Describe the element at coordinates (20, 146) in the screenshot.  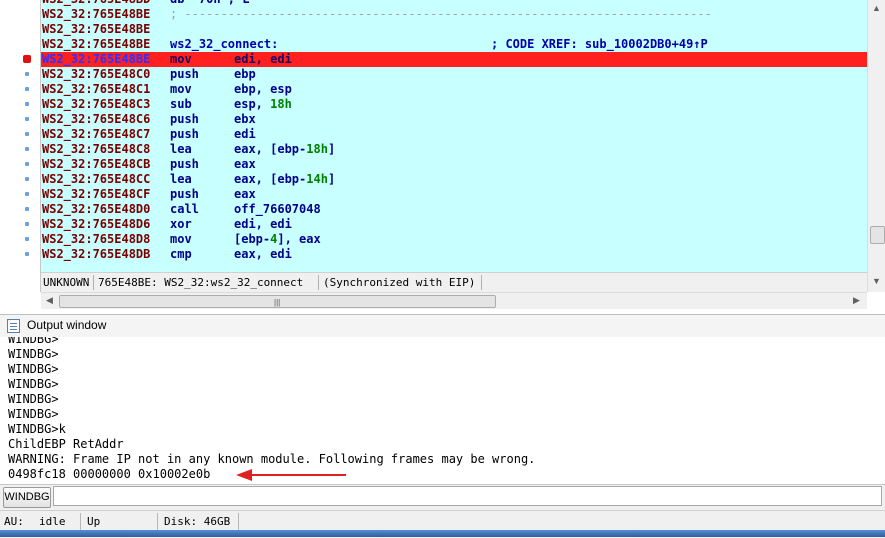
I see `breakpoint-gutter` at that location.